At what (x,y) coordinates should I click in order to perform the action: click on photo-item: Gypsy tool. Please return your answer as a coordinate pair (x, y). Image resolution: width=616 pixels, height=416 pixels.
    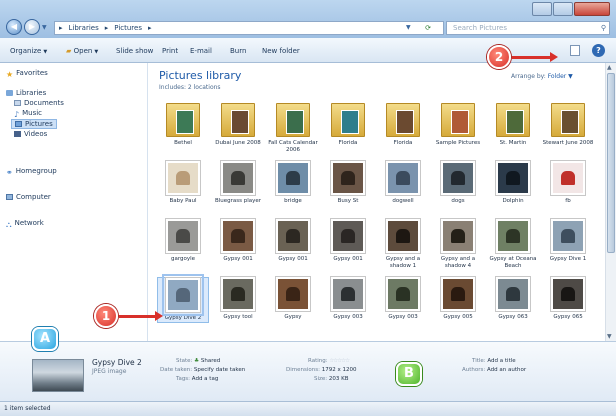
    Looking at the image, I should click on (238, 299).